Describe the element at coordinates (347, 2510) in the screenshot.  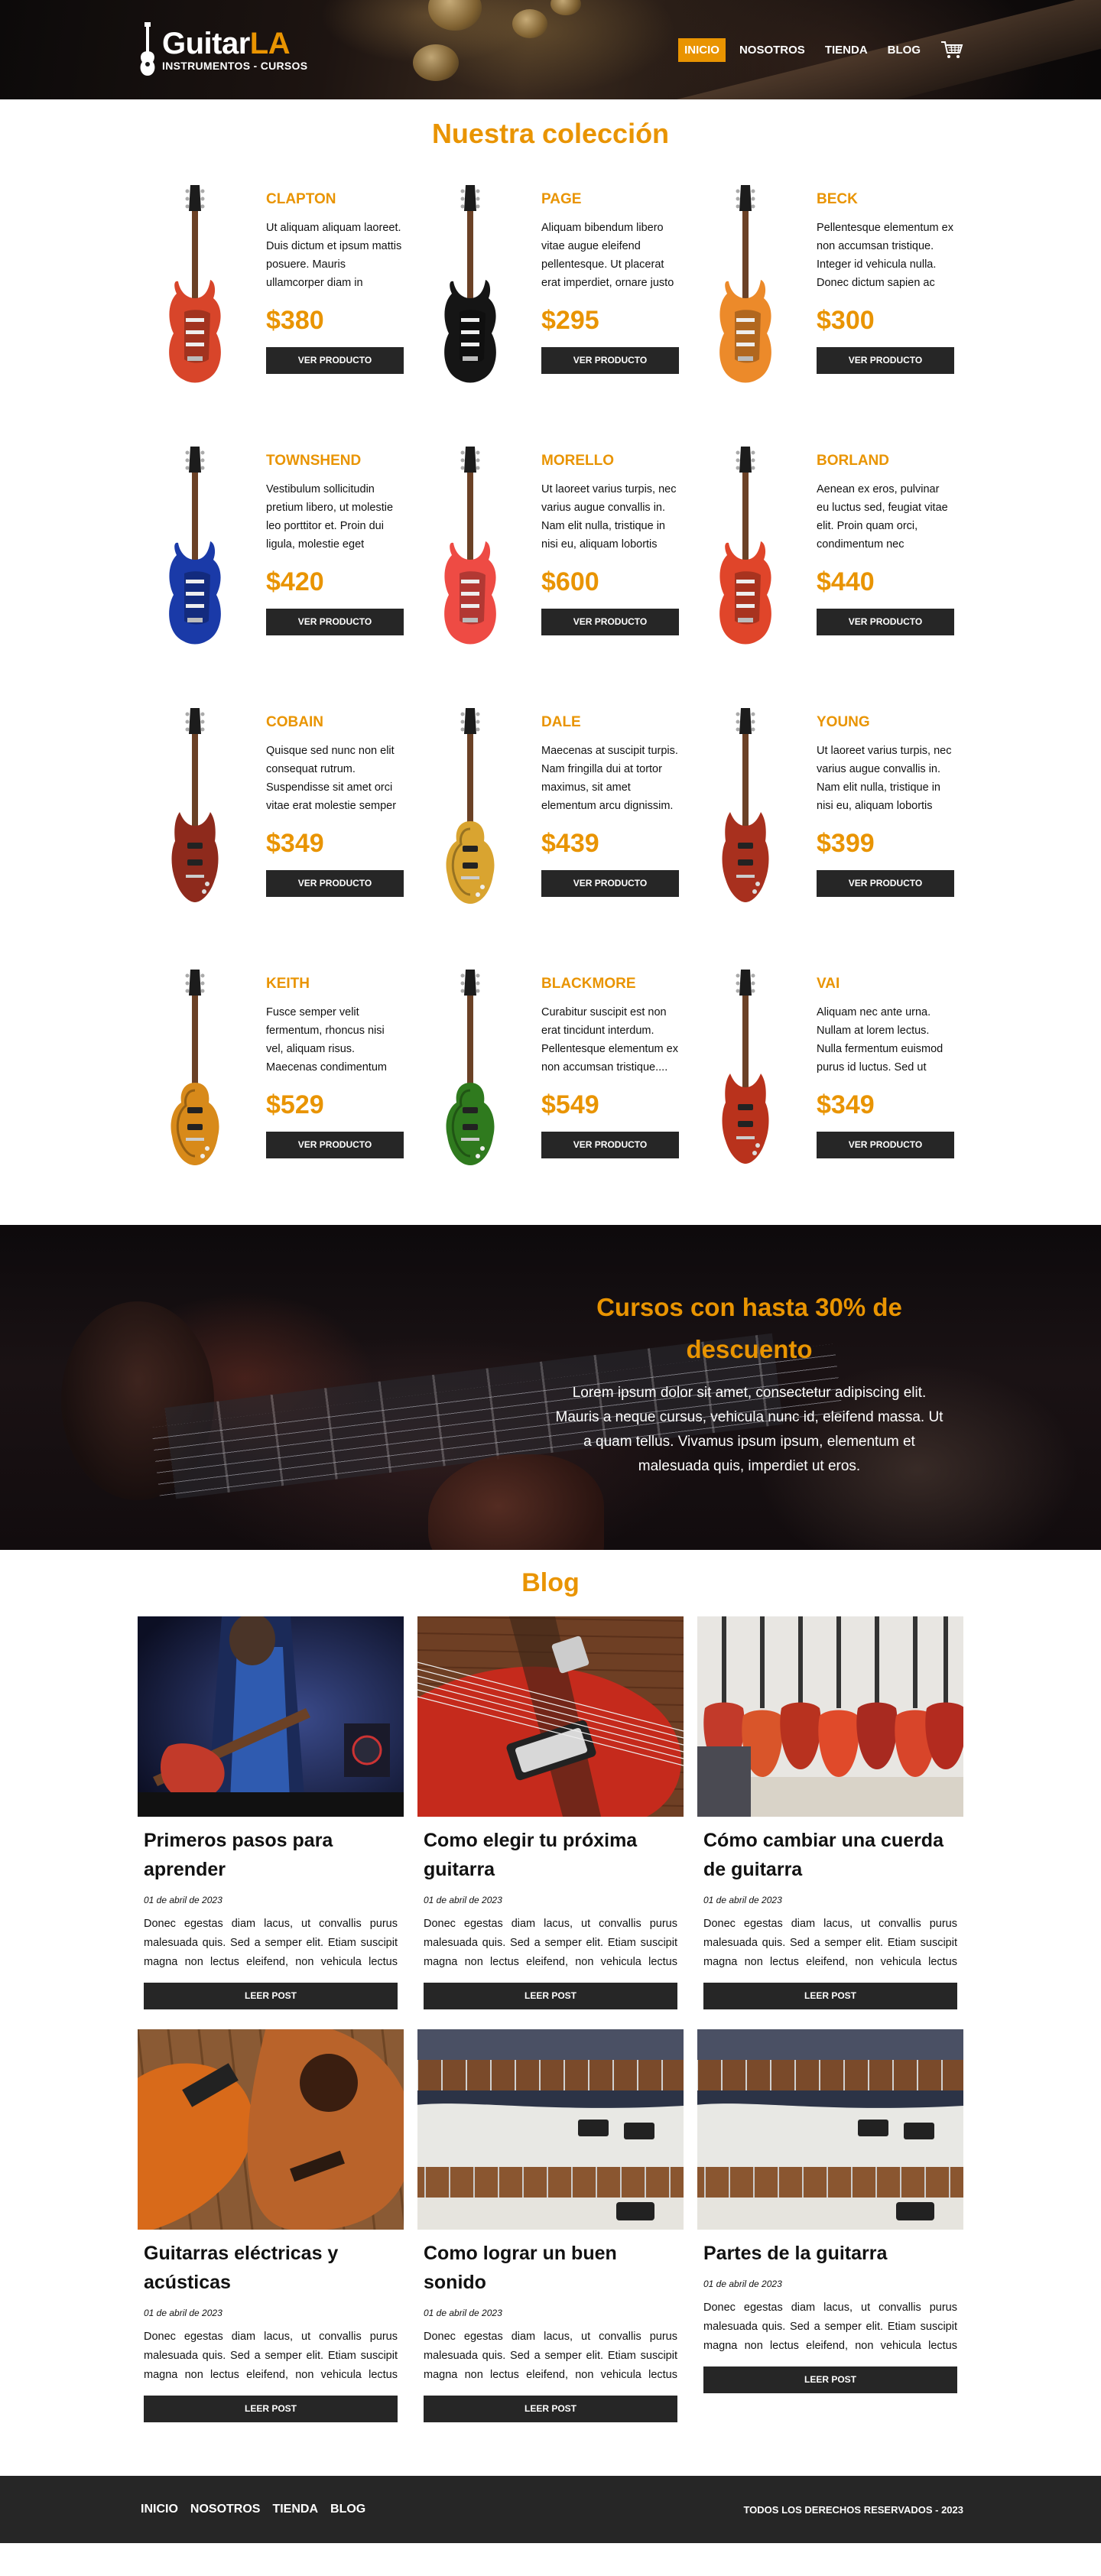
I see `footer-link-blog: BLOG` at that location.